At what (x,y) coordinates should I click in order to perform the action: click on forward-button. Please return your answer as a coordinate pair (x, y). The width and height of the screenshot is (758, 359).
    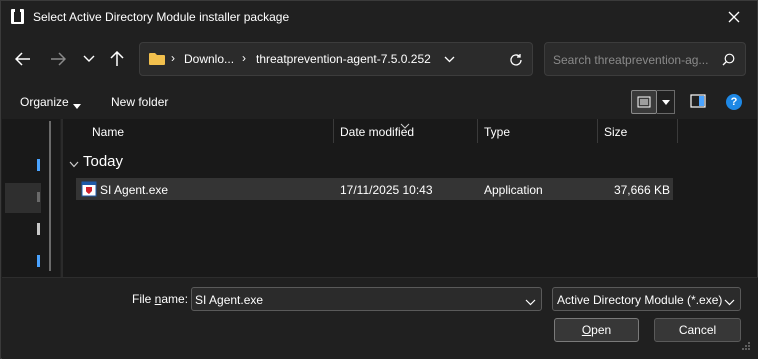
    Looking at the image, I should click on (58, 59).